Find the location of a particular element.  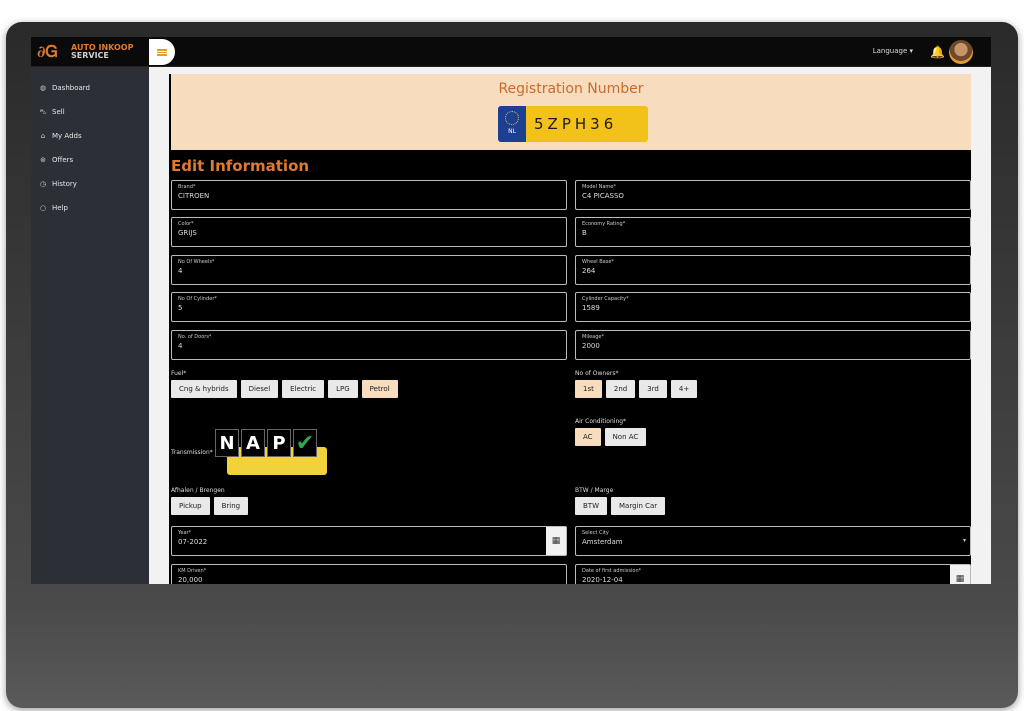

field-label: Mileage* is located at coordinates (593, 337).